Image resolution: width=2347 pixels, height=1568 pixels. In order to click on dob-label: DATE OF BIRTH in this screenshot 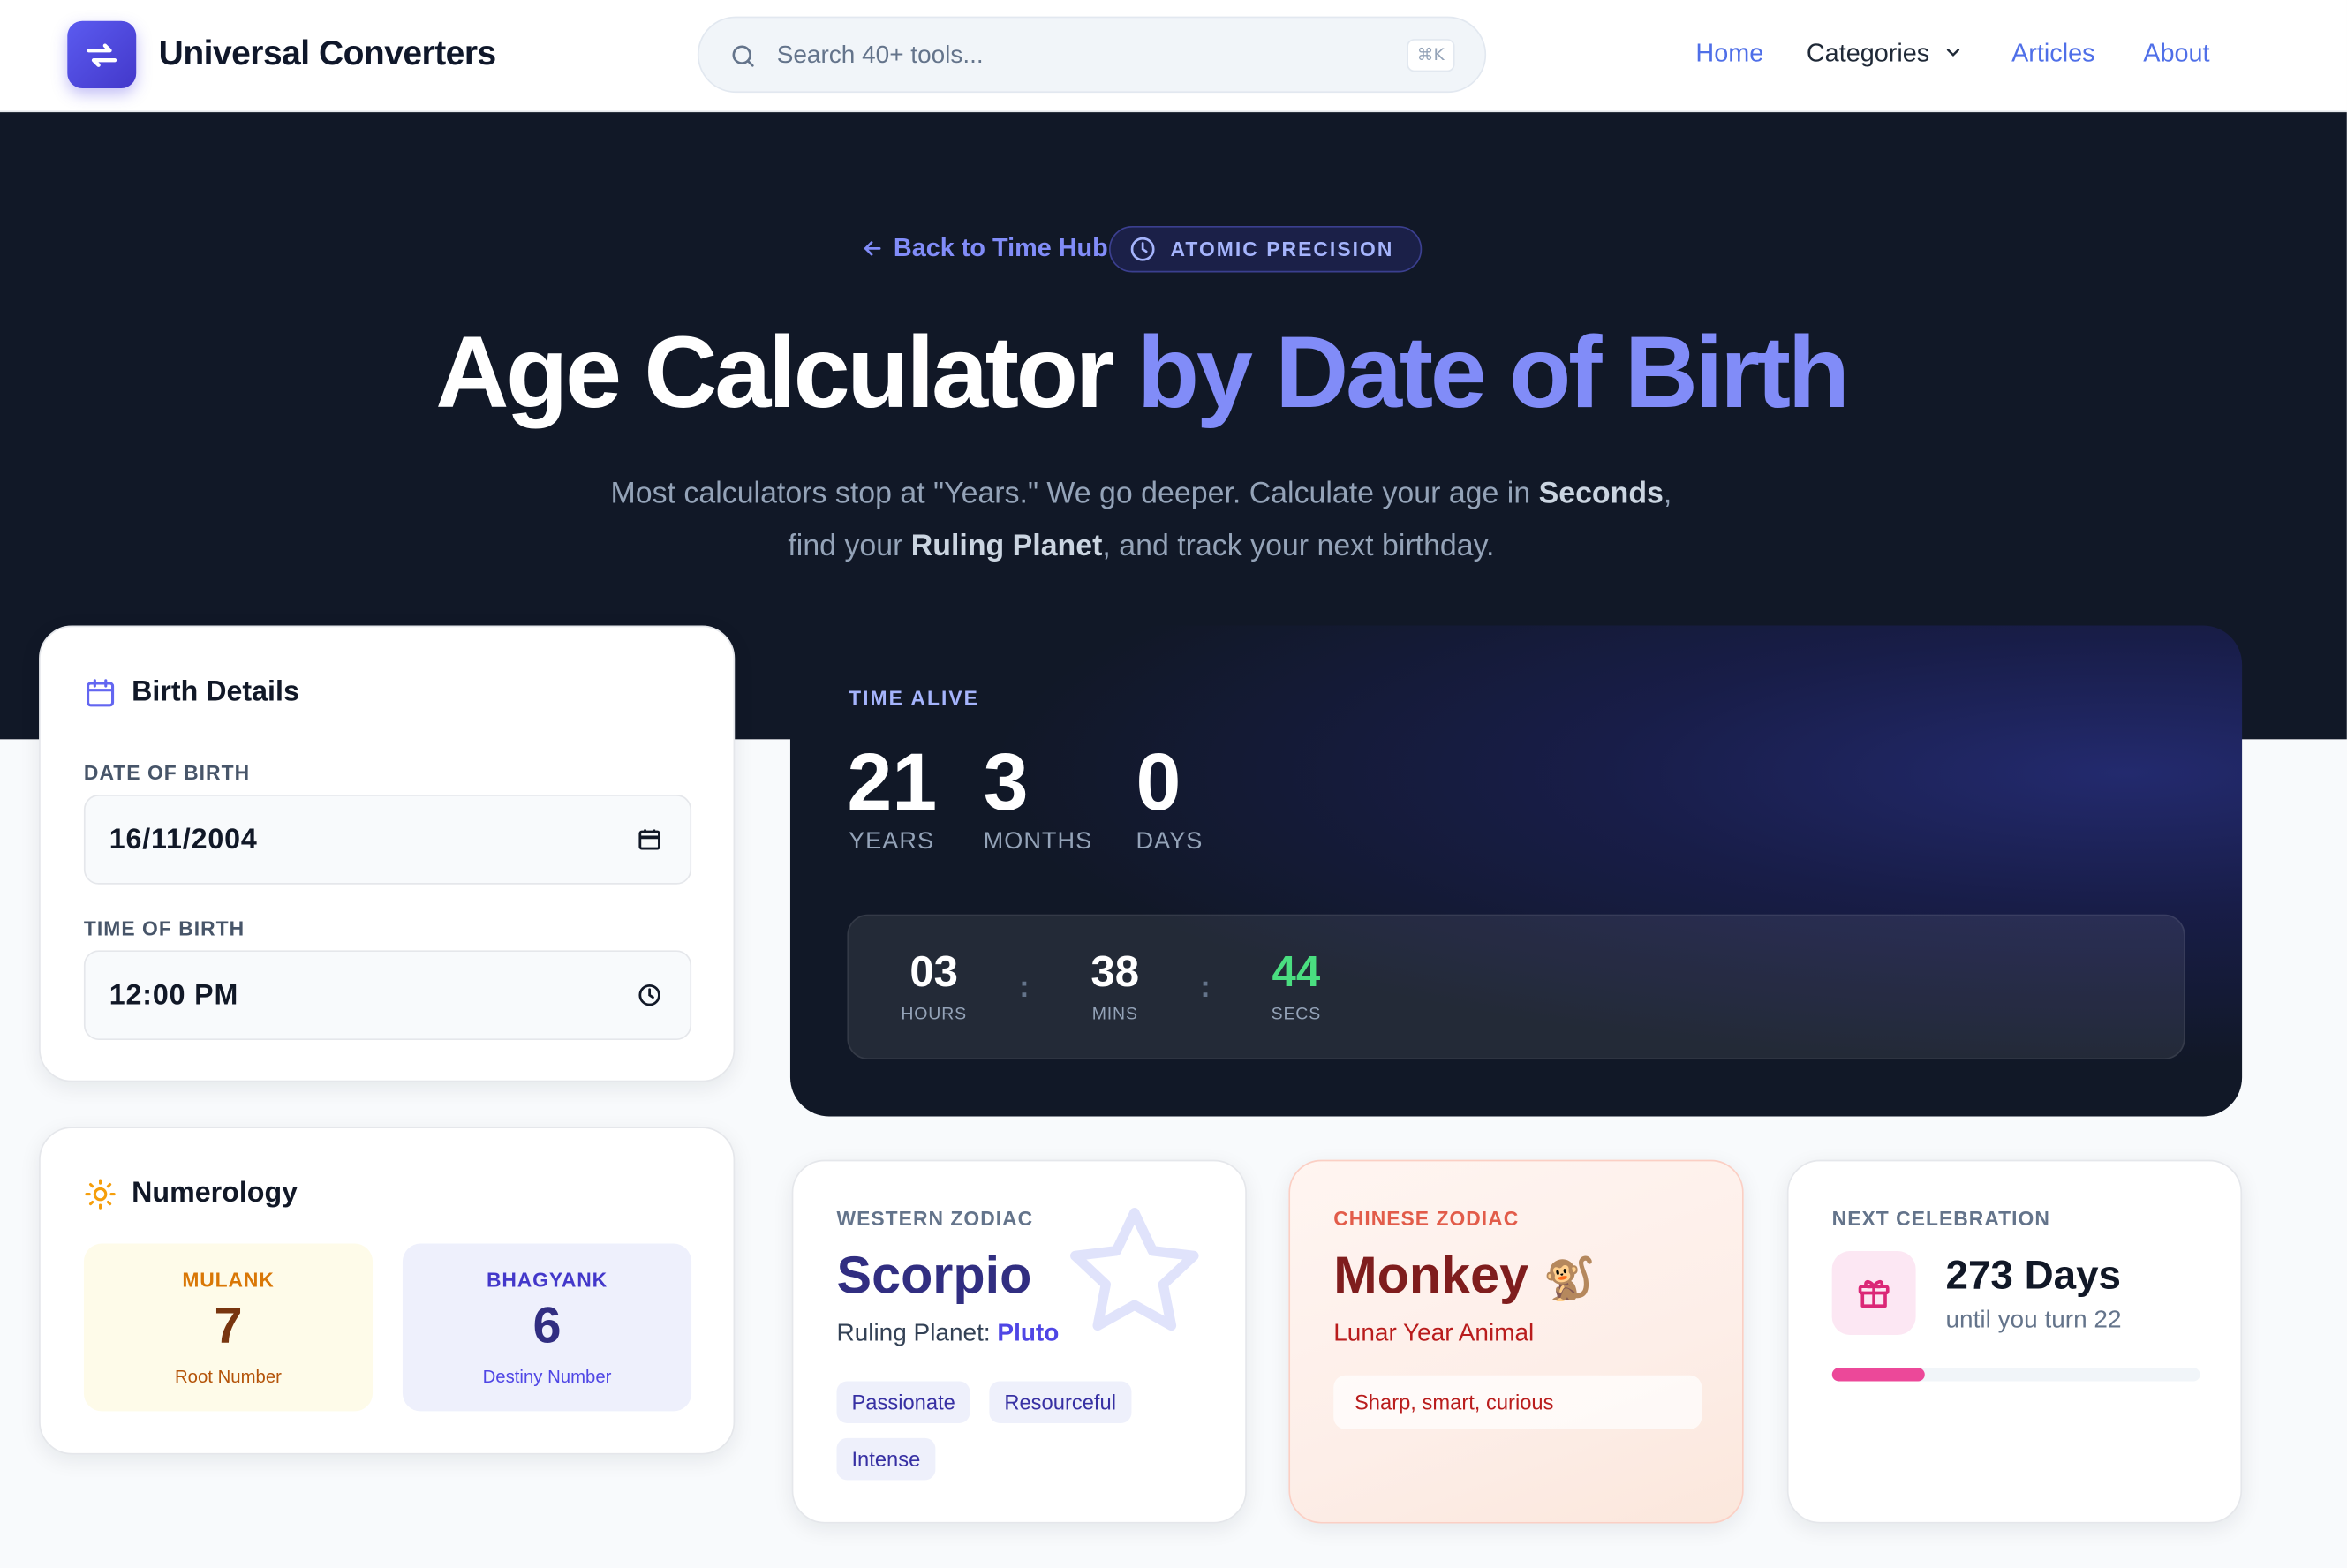, I will do `click(167, 773)`.